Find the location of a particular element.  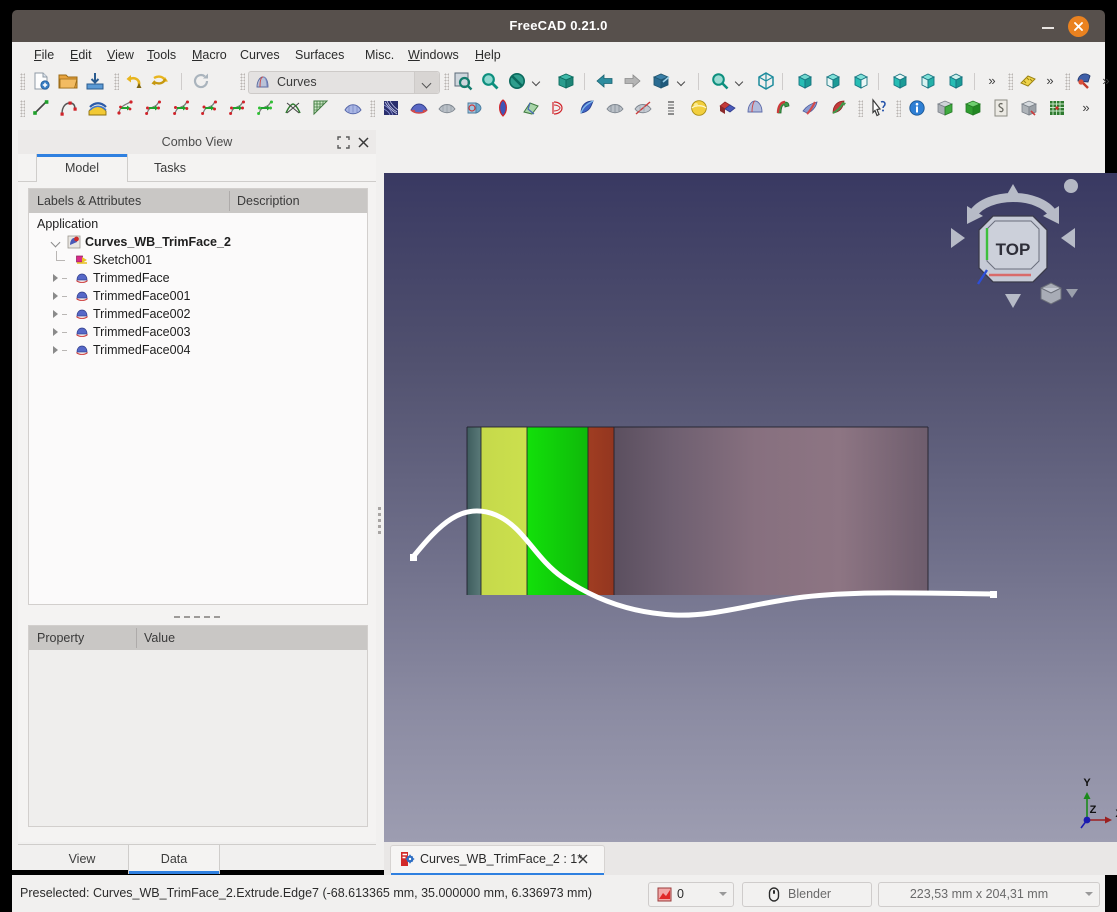

panel-resize-handle is located at coordinates (197, 615).